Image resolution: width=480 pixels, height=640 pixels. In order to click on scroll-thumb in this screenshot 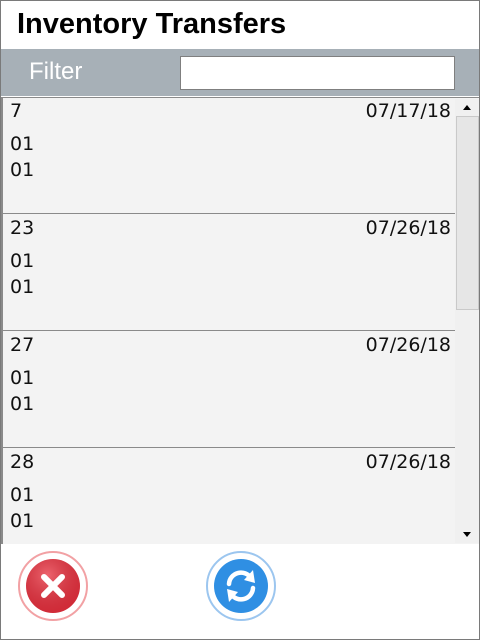, I will do `click(467, 213)`.